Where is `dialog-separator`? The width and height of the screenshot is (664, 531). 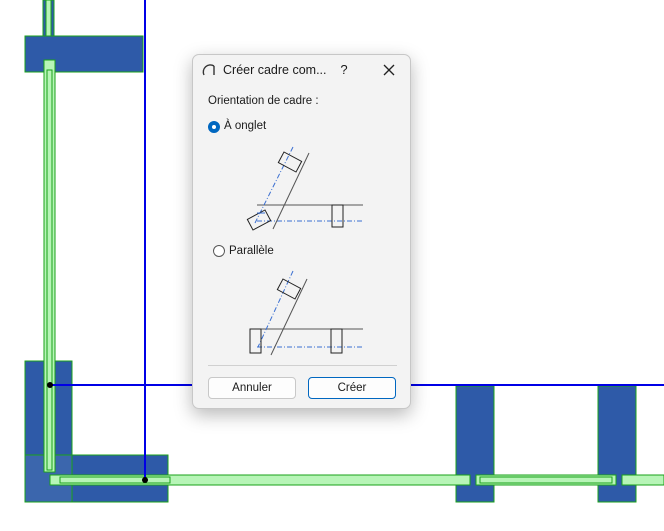 dialog-separator is located at coordinates (302, 365).